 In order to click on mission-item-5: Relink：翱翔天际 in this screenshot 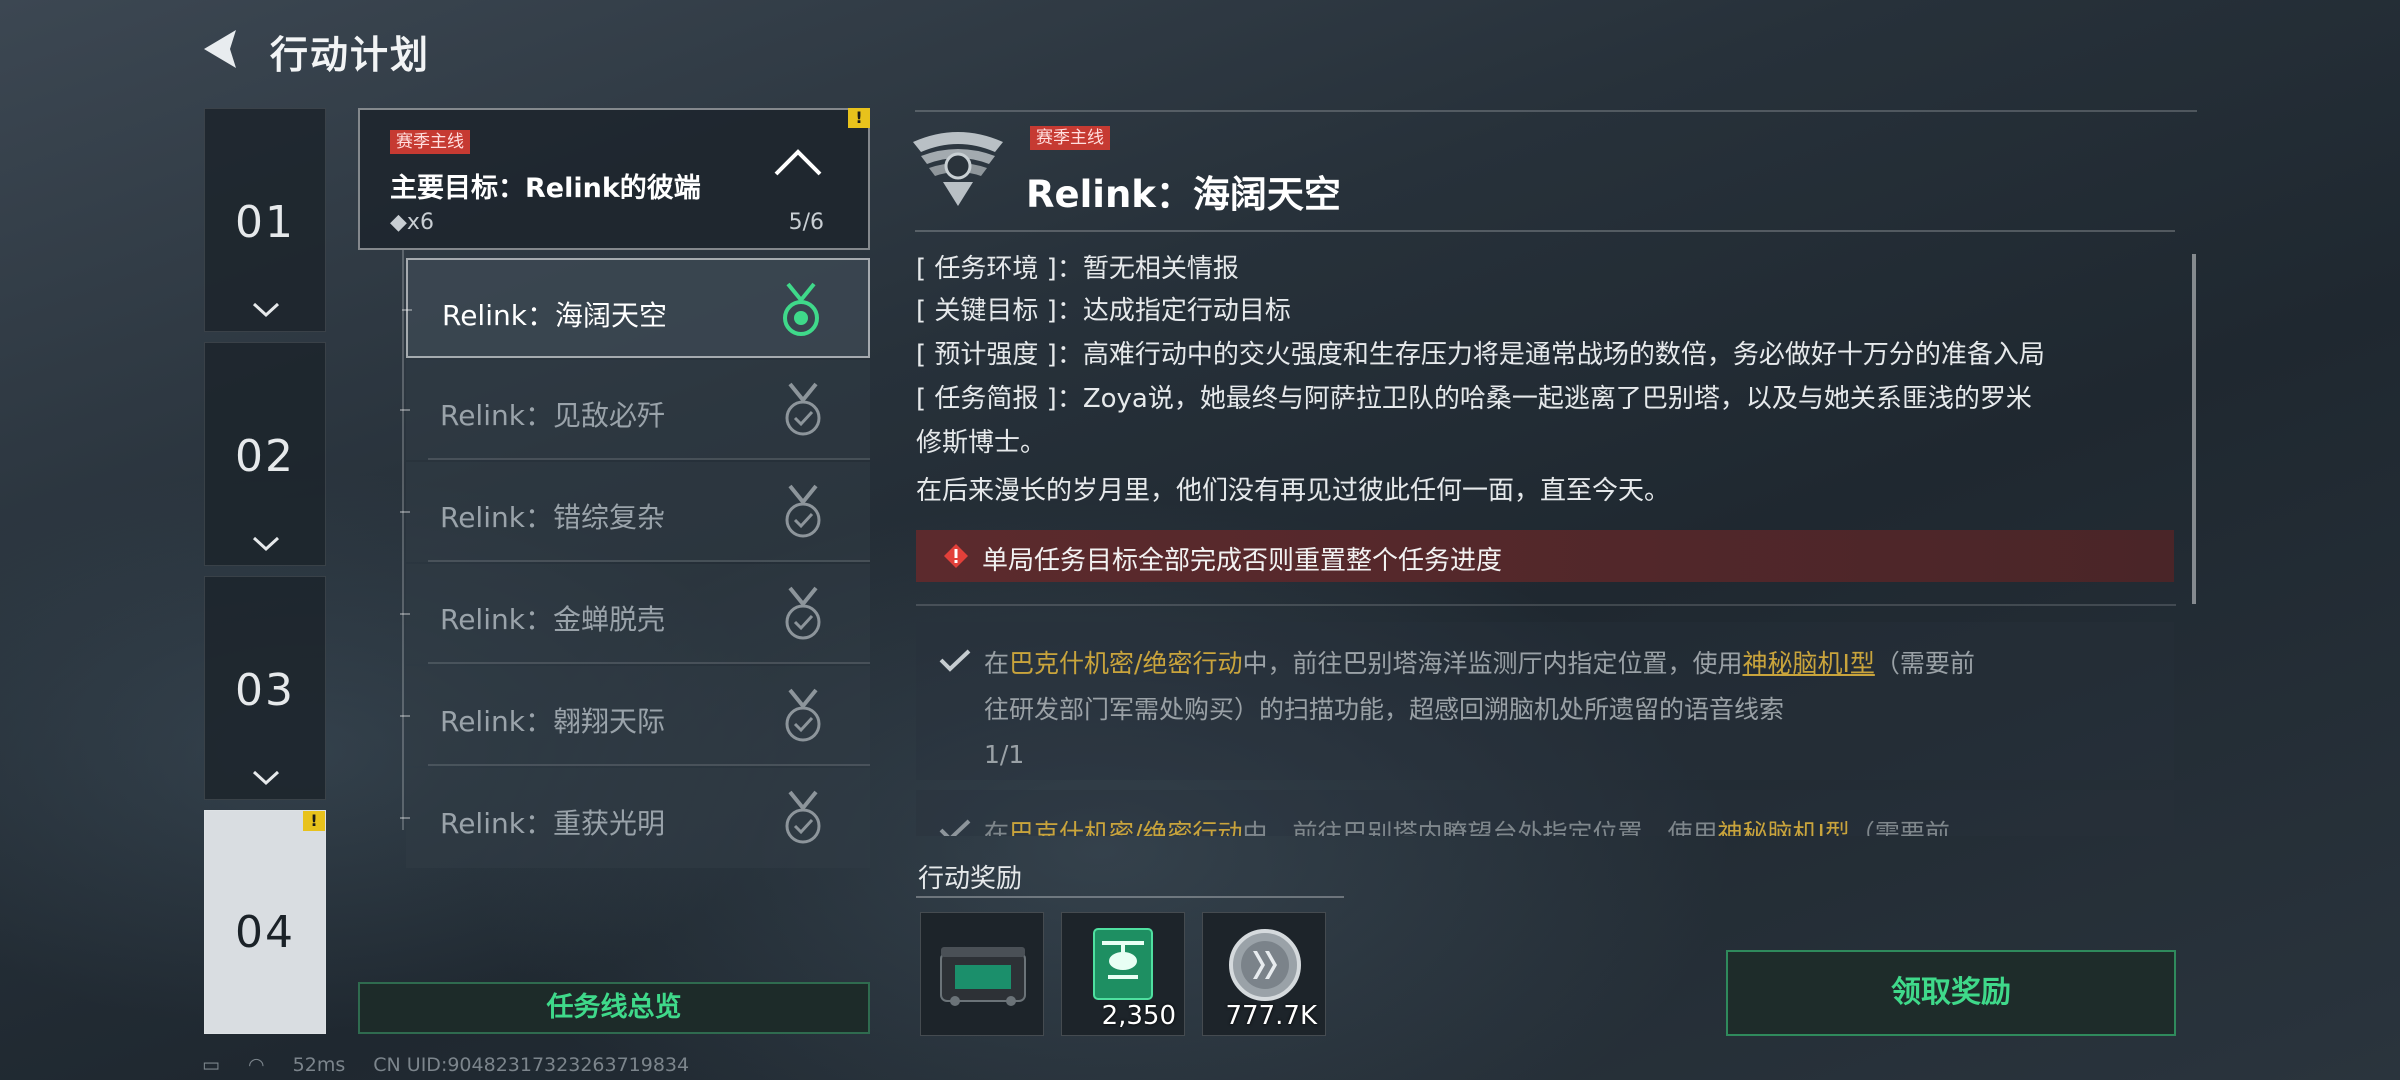, I will do `click(635, 716)`.